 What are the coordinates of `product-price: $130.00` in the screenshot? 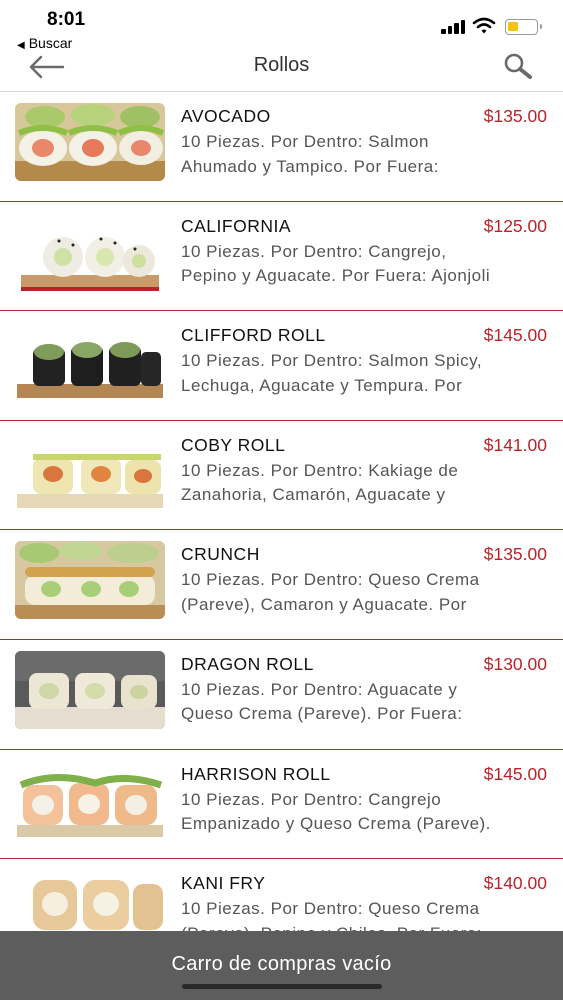 It's located at (515, 663).